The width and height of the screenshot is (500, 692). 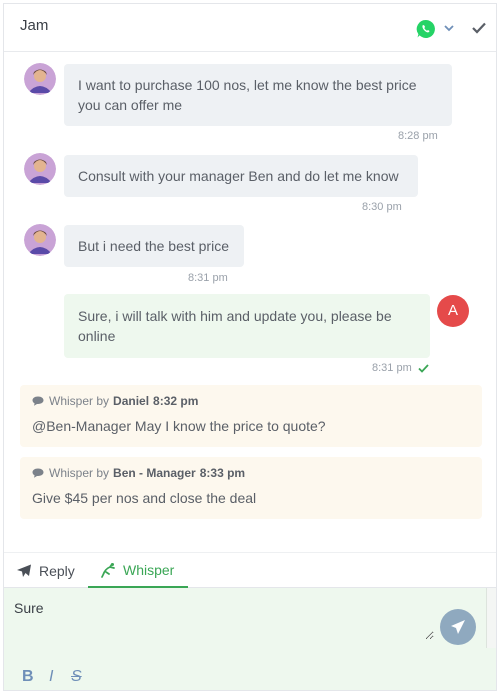 I want to click on chat-header: Jam, so click(x=250, y=28).